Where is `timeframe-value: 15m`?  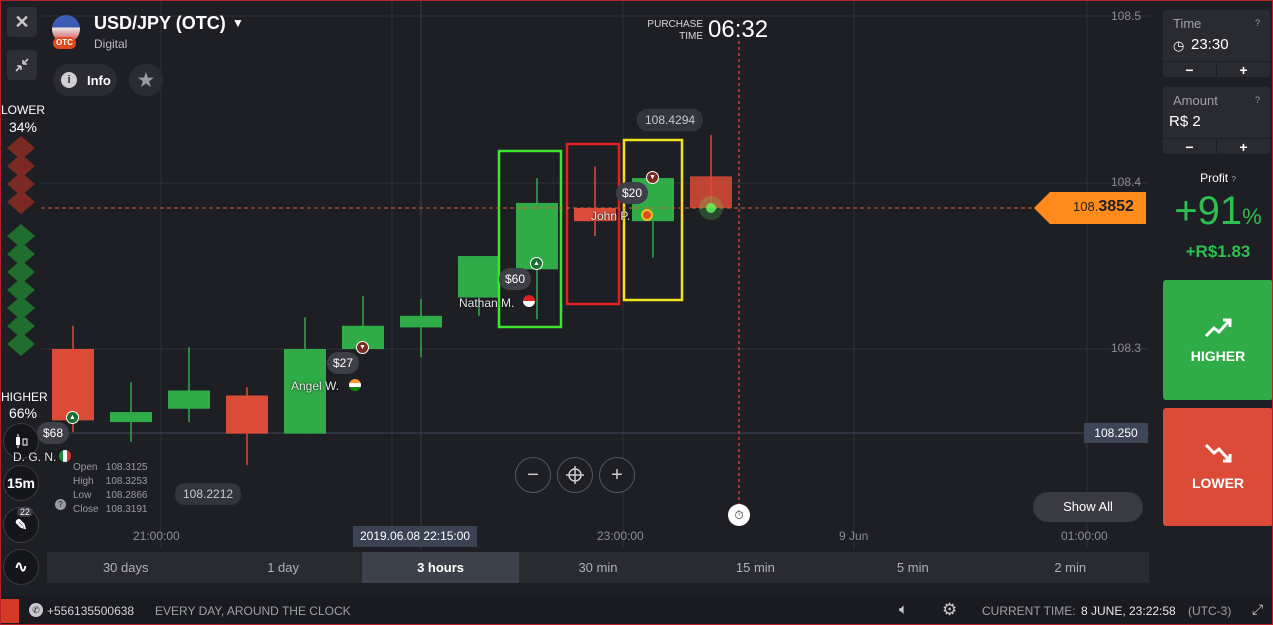 timeframe-value: 15m is located at coordinates (21, 483).